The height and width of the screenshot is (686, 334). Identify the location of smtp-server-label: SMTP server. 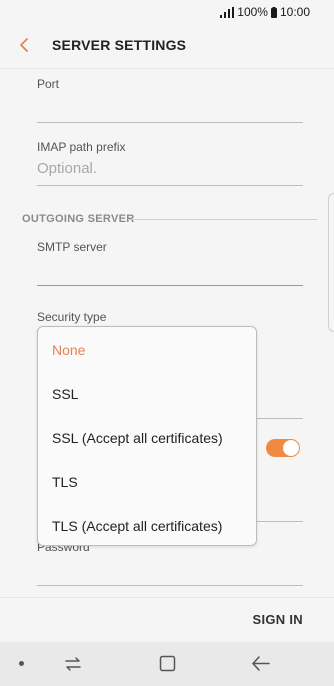
(72, 247).